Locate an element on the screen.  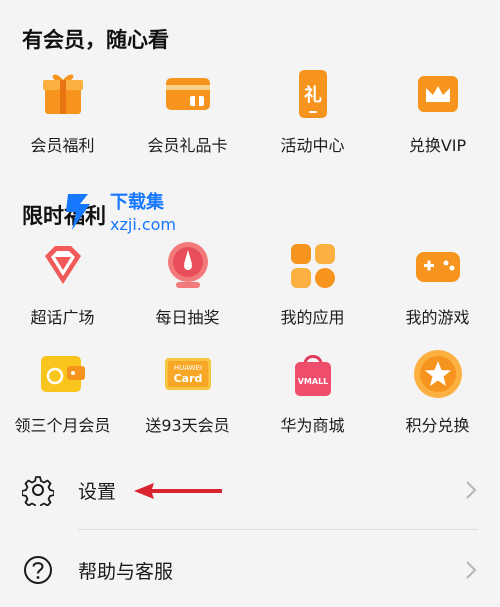
activity-center-item: 礼 活动中心 is located at coordinates (312, 118).